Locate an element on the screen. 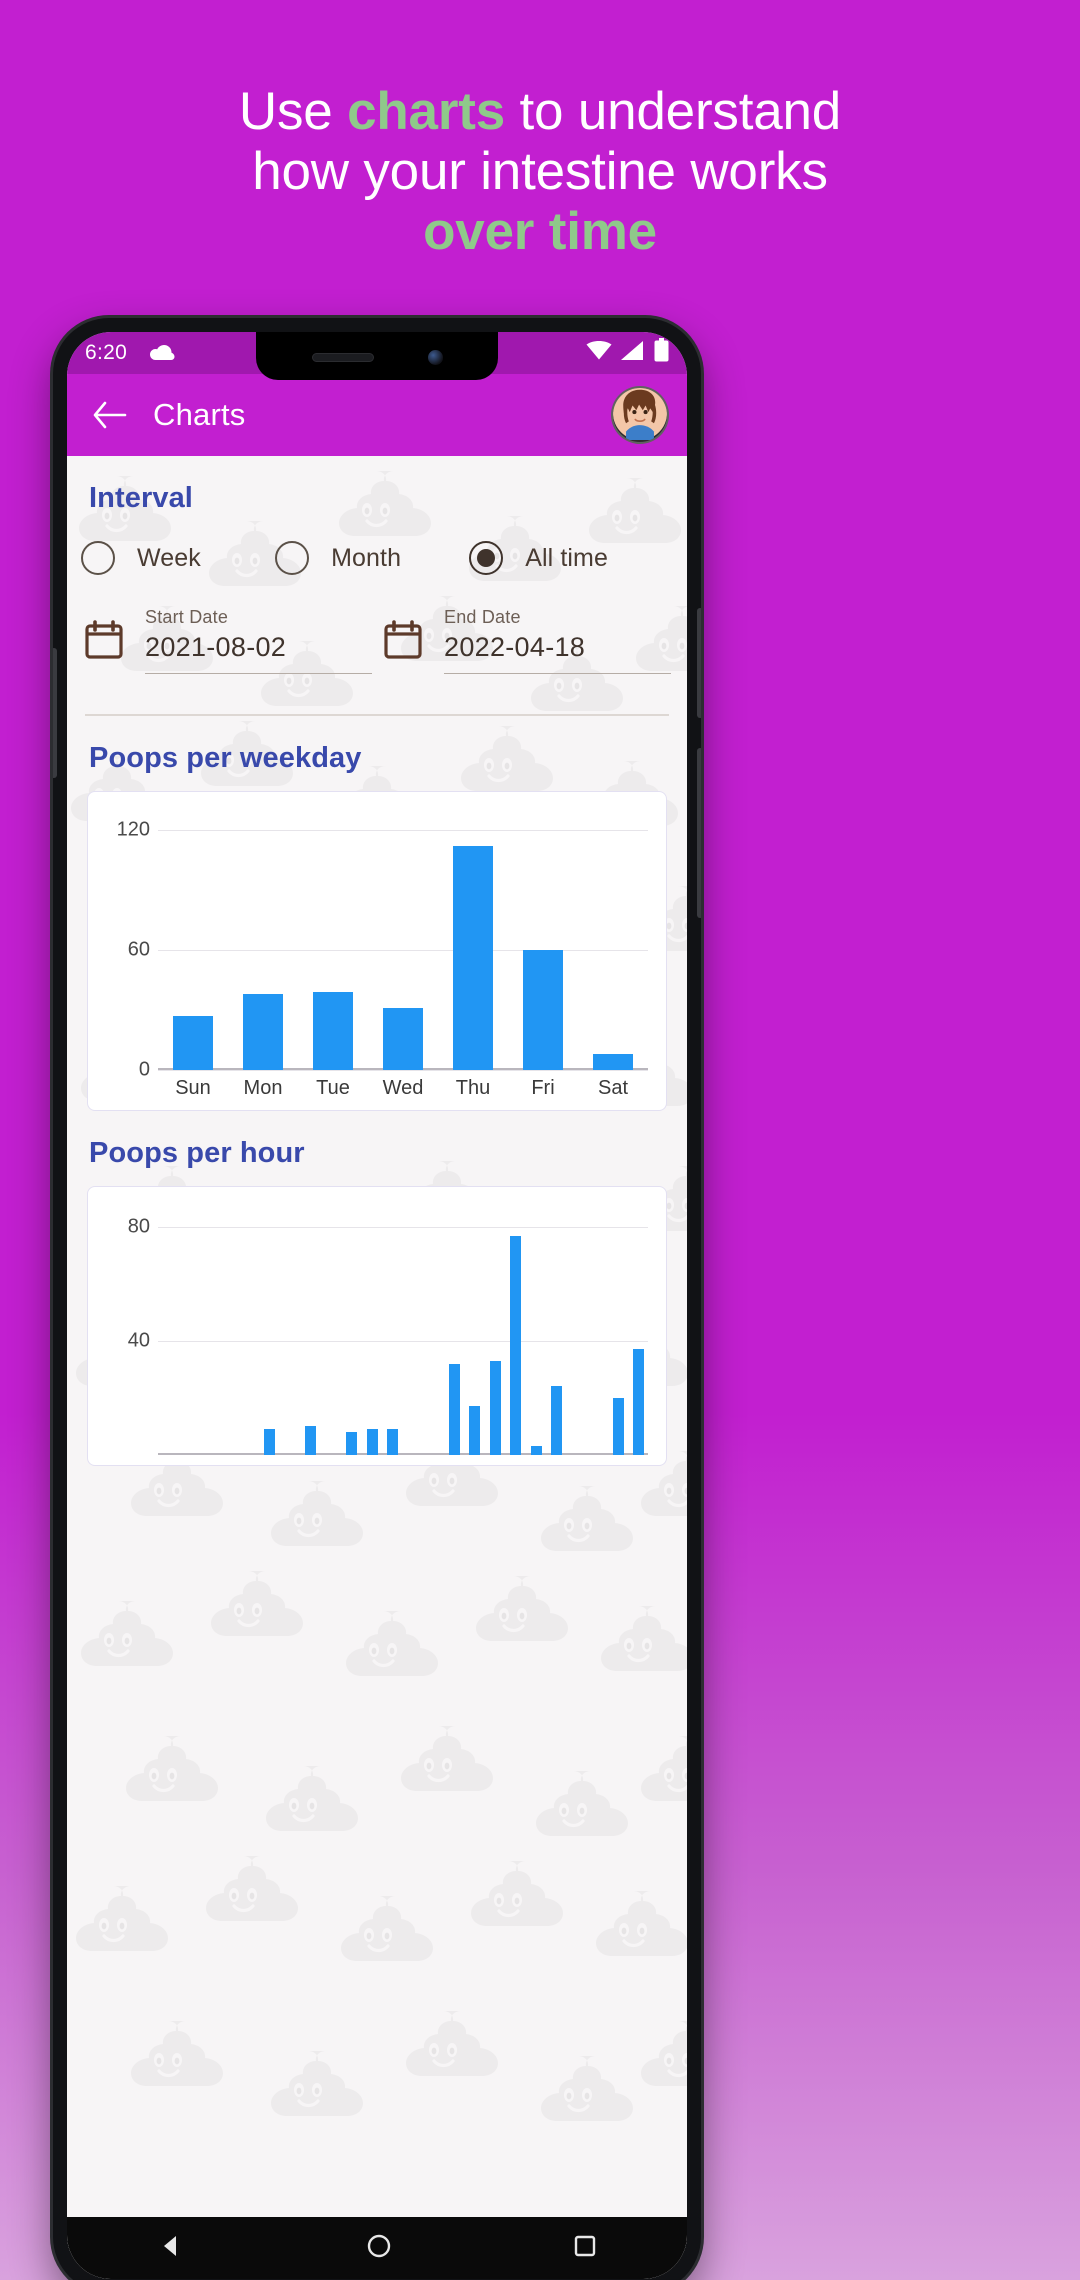 This screenshot has height=2280, width=1080. headline-line-2: how your intestine works is located at coordinates (540, 171).